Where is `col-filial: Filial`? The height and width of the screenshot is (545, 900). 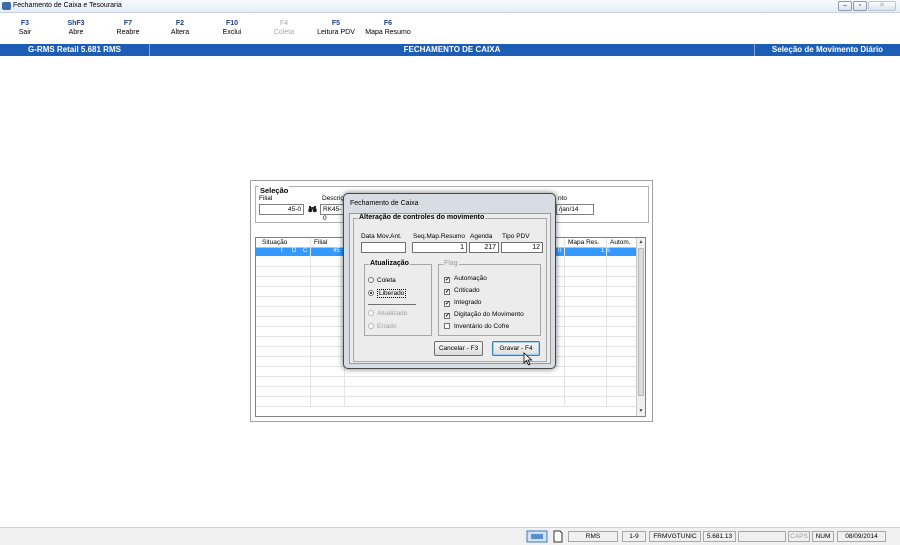
col-filial: Filial is located at coordinates (320, 242).